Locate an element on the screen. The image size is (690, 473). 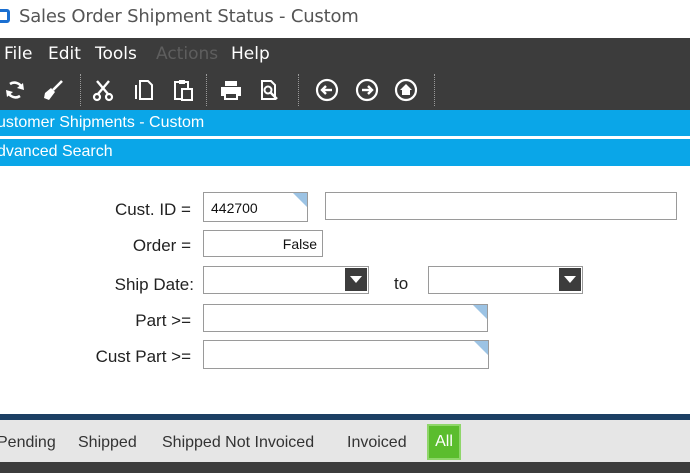
part-input is located at coordinates (345, 318).